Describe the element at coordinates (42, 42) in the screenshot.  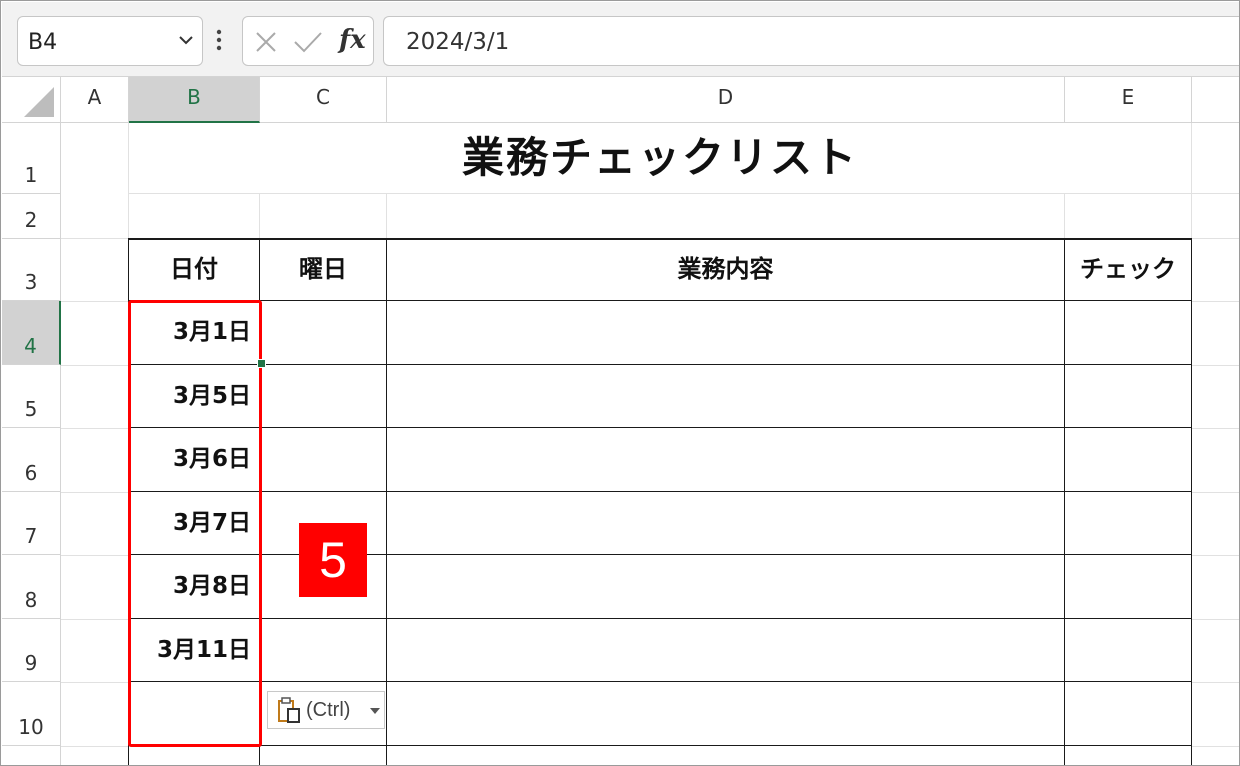
I see `name-box-value: B4` at that location.